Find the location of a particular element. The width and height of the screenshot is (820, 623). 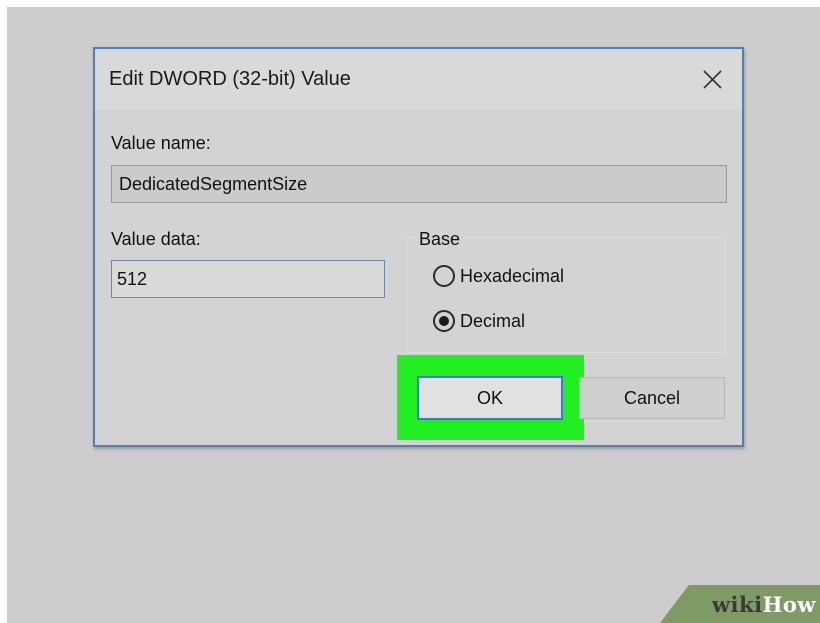

radio-decimal-circle is located at coordinates (444, 321).